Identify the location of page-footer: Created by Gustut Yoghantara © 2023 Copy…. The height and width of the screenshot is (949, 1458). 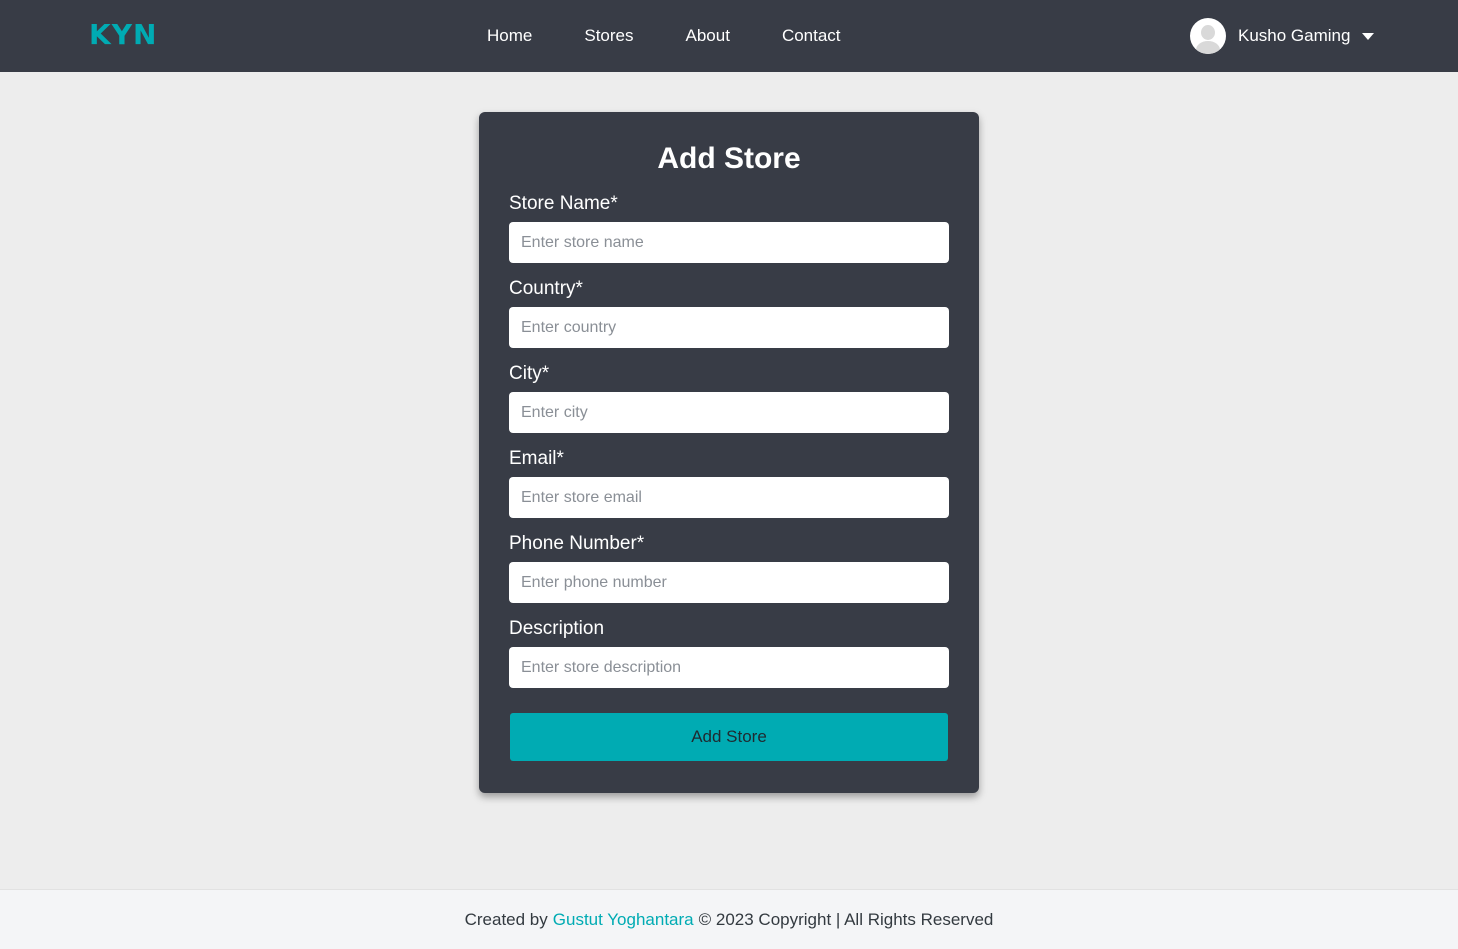
(729, 919).